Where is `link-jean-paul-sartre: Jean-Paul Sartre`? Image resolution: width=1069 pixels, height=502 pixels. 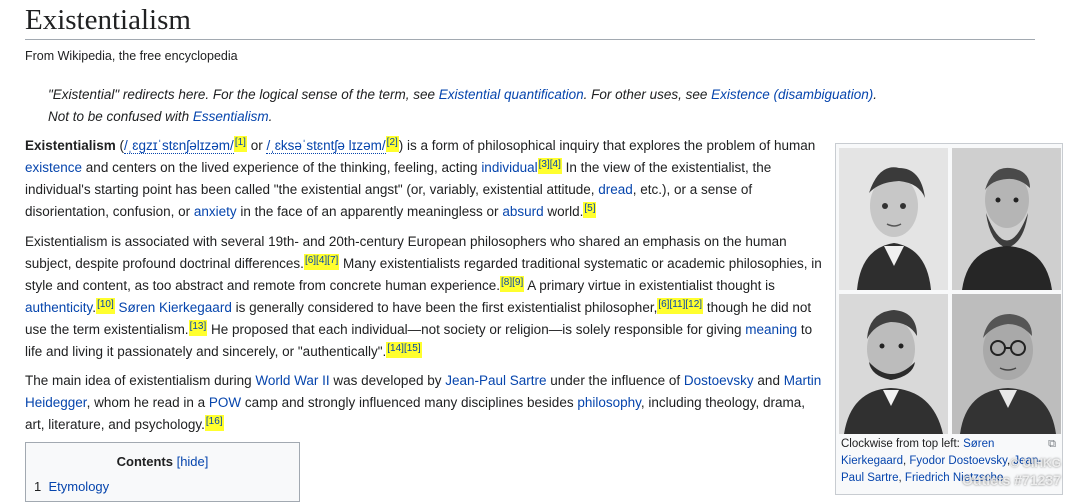
link-jean-paul-sartre: Jean-Paul Sartre is located at coordinates (495, 380).